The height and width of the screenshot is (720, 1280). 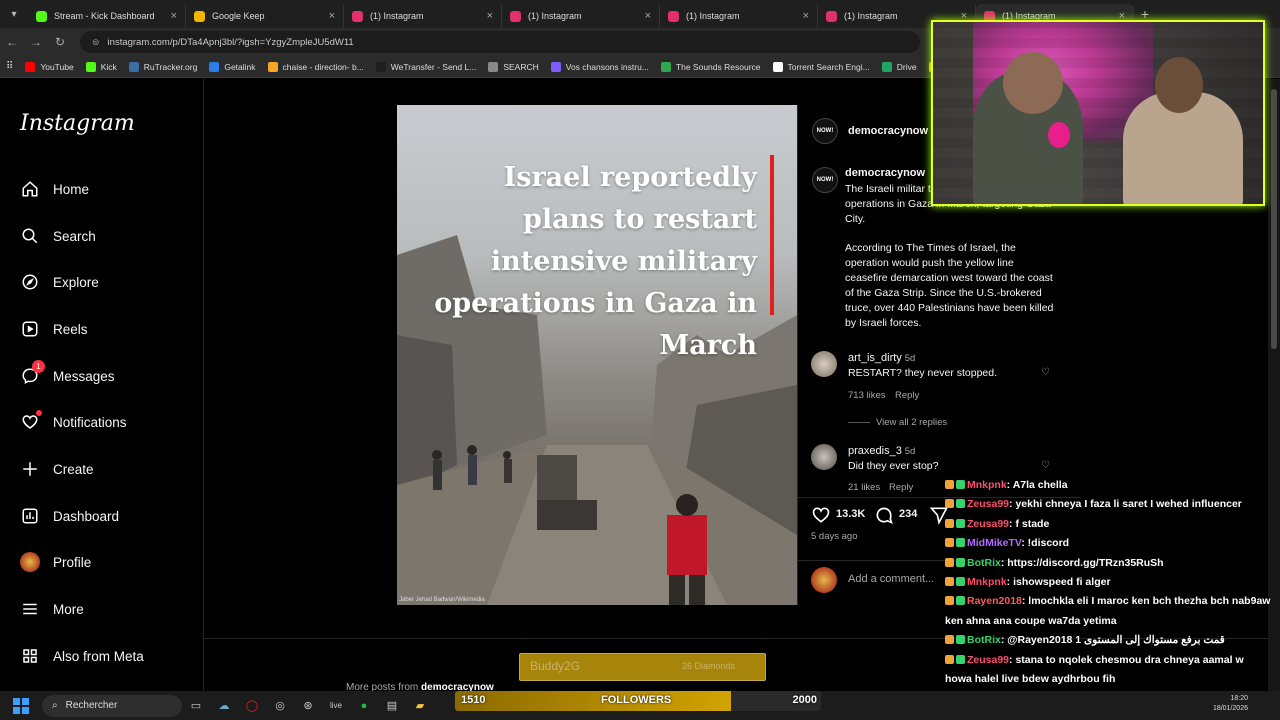 I want to click on comment-text: RESTART? they never stopped., so click(x=923, y=373).